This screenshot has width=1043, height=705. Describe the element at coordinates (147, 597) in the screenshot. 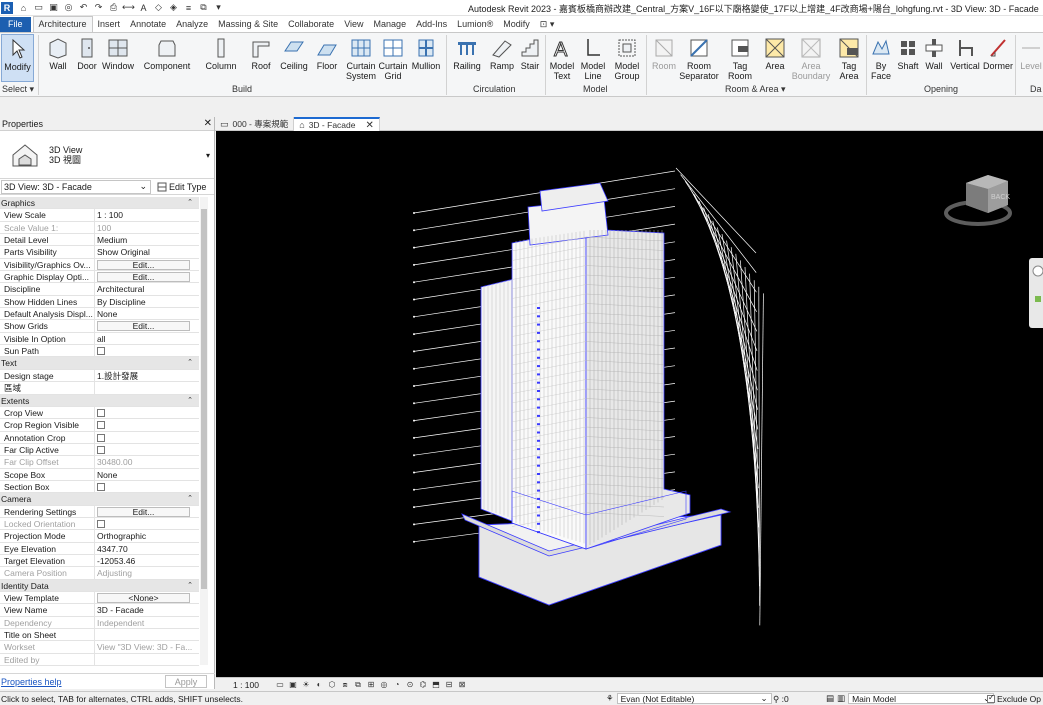

I see `property-value: <None>` at that location.